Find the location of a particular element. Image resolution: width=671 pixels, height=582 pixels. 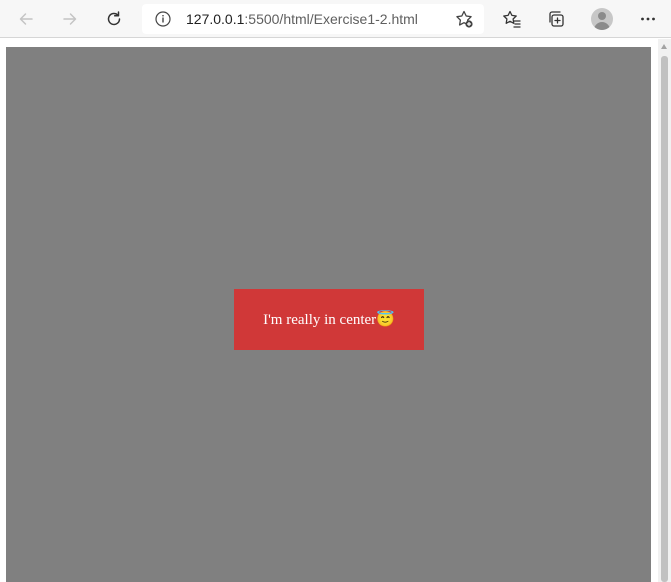

refresh-button is located at coordinates (114, 19).